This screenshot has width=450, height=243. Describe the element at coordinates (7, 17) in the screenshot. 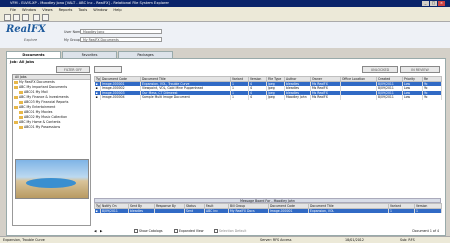

I see `toolbar-new-icon` at that location.